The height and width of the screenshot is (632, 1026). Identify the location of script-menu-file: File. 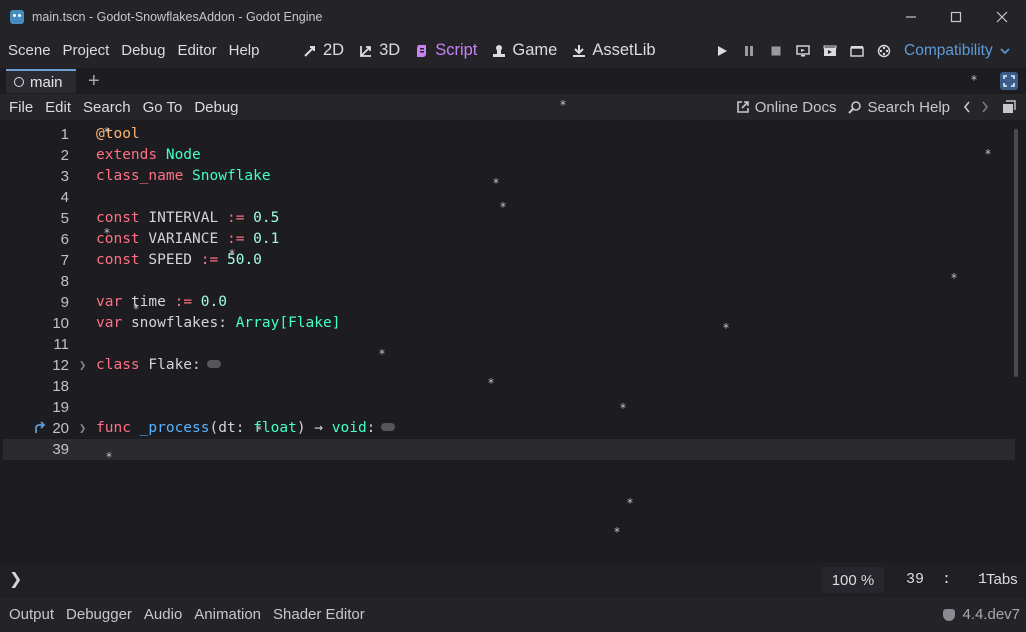
(21, 107).